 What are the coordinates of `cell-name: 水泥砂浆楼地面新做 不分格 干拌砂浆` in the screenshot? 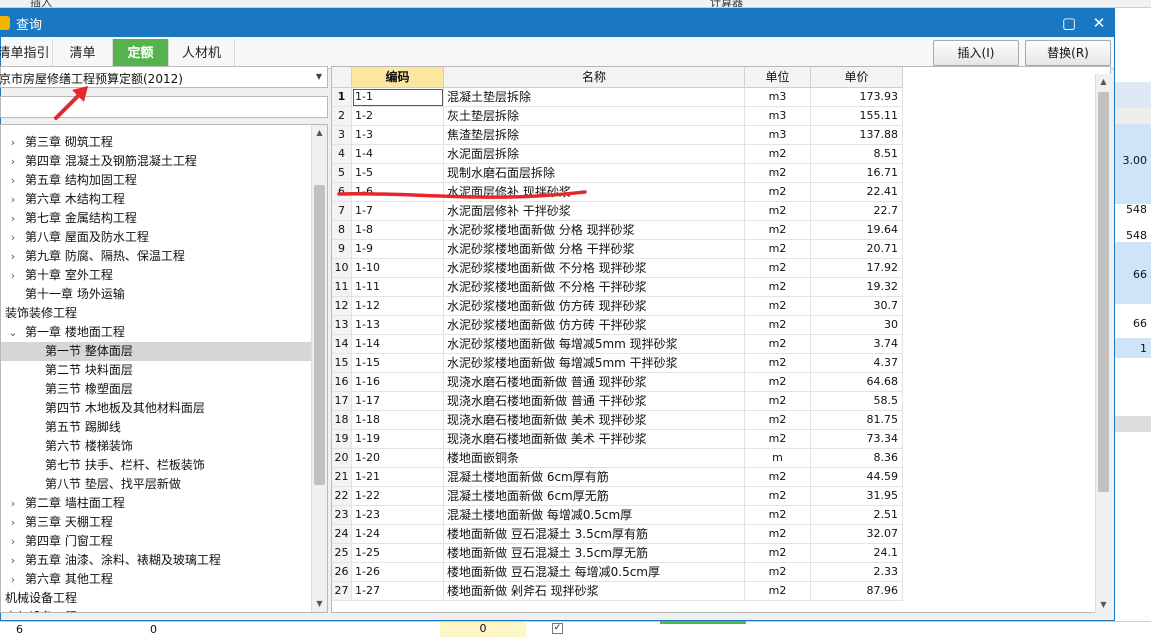 It's located at (594, 287).